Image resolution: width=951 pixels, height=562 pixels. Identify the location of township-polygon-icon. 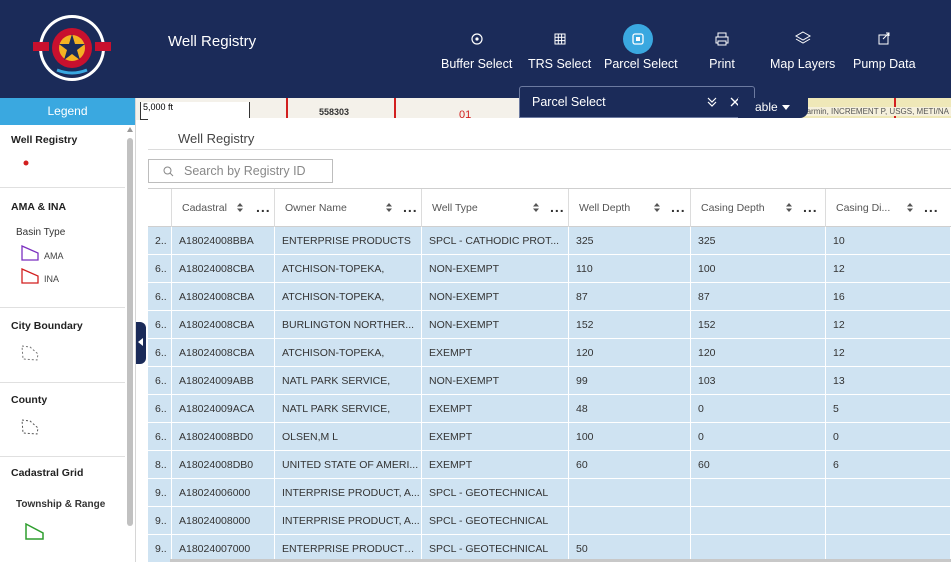
(34, 531).